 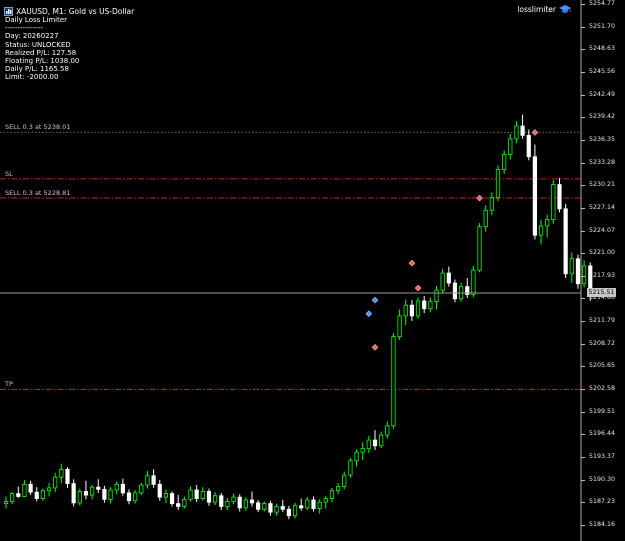 What do you see at coordinates (37, 69) in the screenshot?
I see `info-line: Daily P/L: 1165.58` at bounding box center [37, 69].